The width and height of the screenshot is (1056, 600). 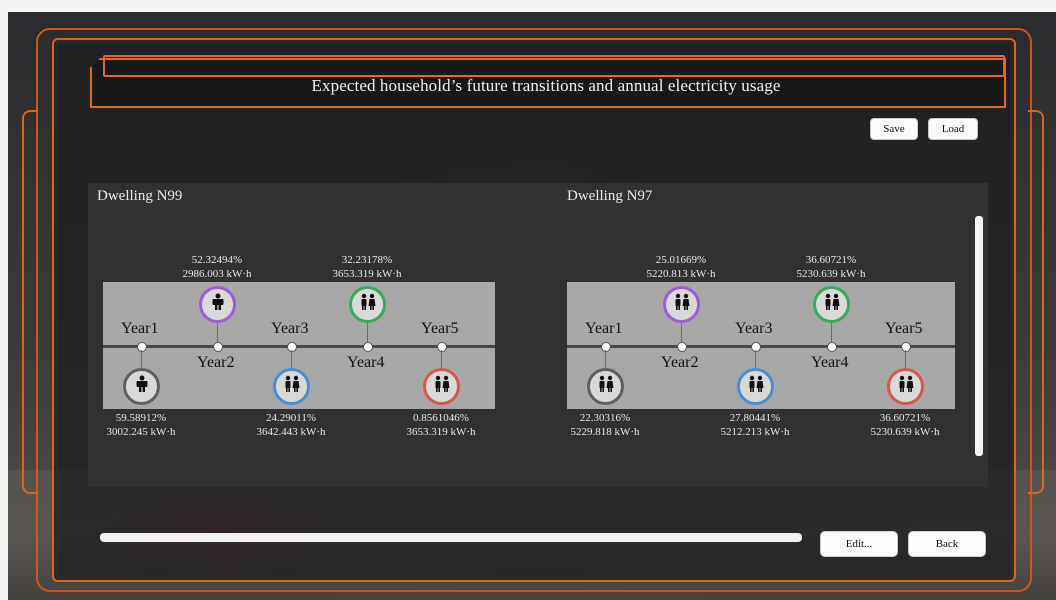 What do you see at coordinates (953, 129) in the screenshot?
I see `load-button: Load` at bounding box center [953, 129].